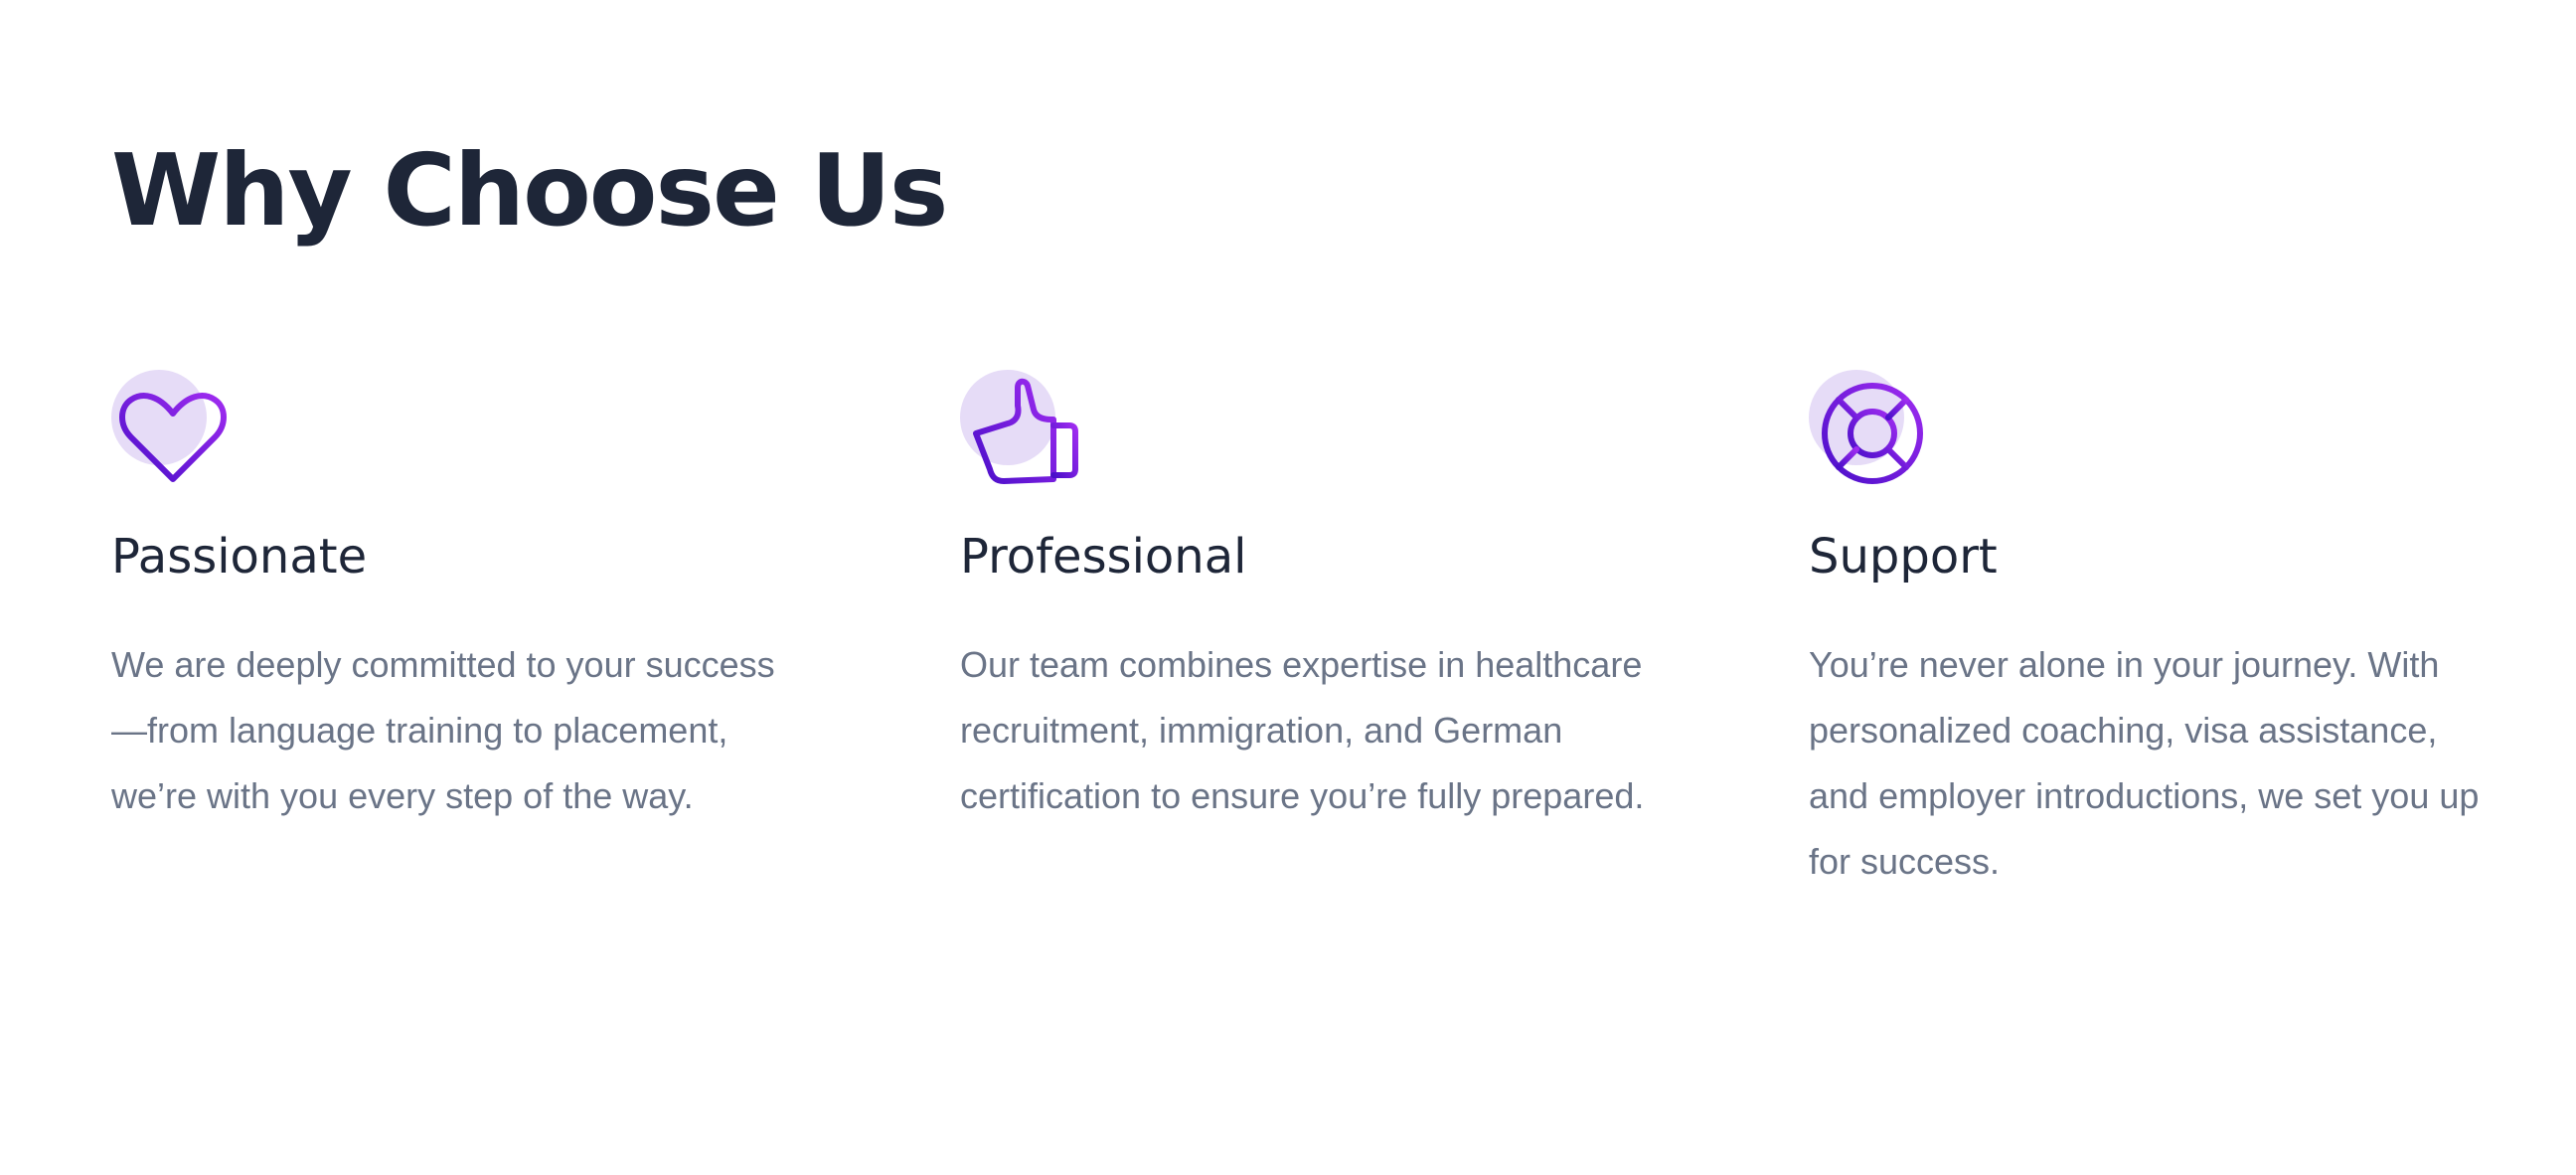 The image size is (2576, 1175). I want to click on lifebuoy-icon-graphic, so click(1872, 433).